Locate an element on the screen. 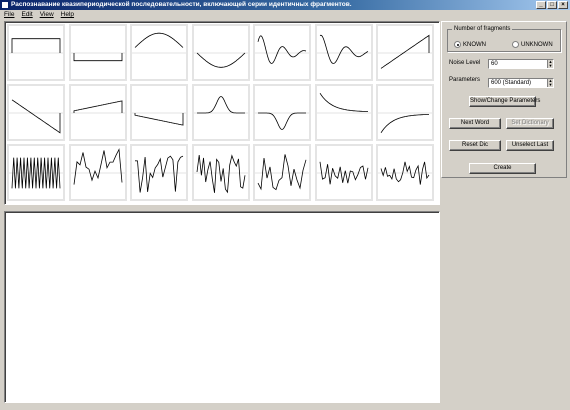  radio-unknown-label: UNKNOWN is located at coordinates (537, 44).